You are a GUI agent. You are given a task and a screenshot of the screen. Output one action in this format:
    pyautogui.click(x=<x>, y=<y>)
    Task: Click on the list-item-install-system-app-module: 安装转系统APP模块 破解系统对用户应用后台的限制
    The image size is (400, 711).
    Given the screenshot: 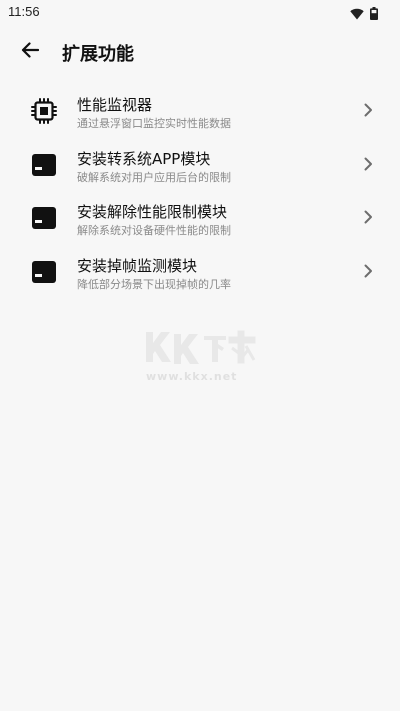 What is the action you would take?
    pyautogui.click(x=200, y=164)
    